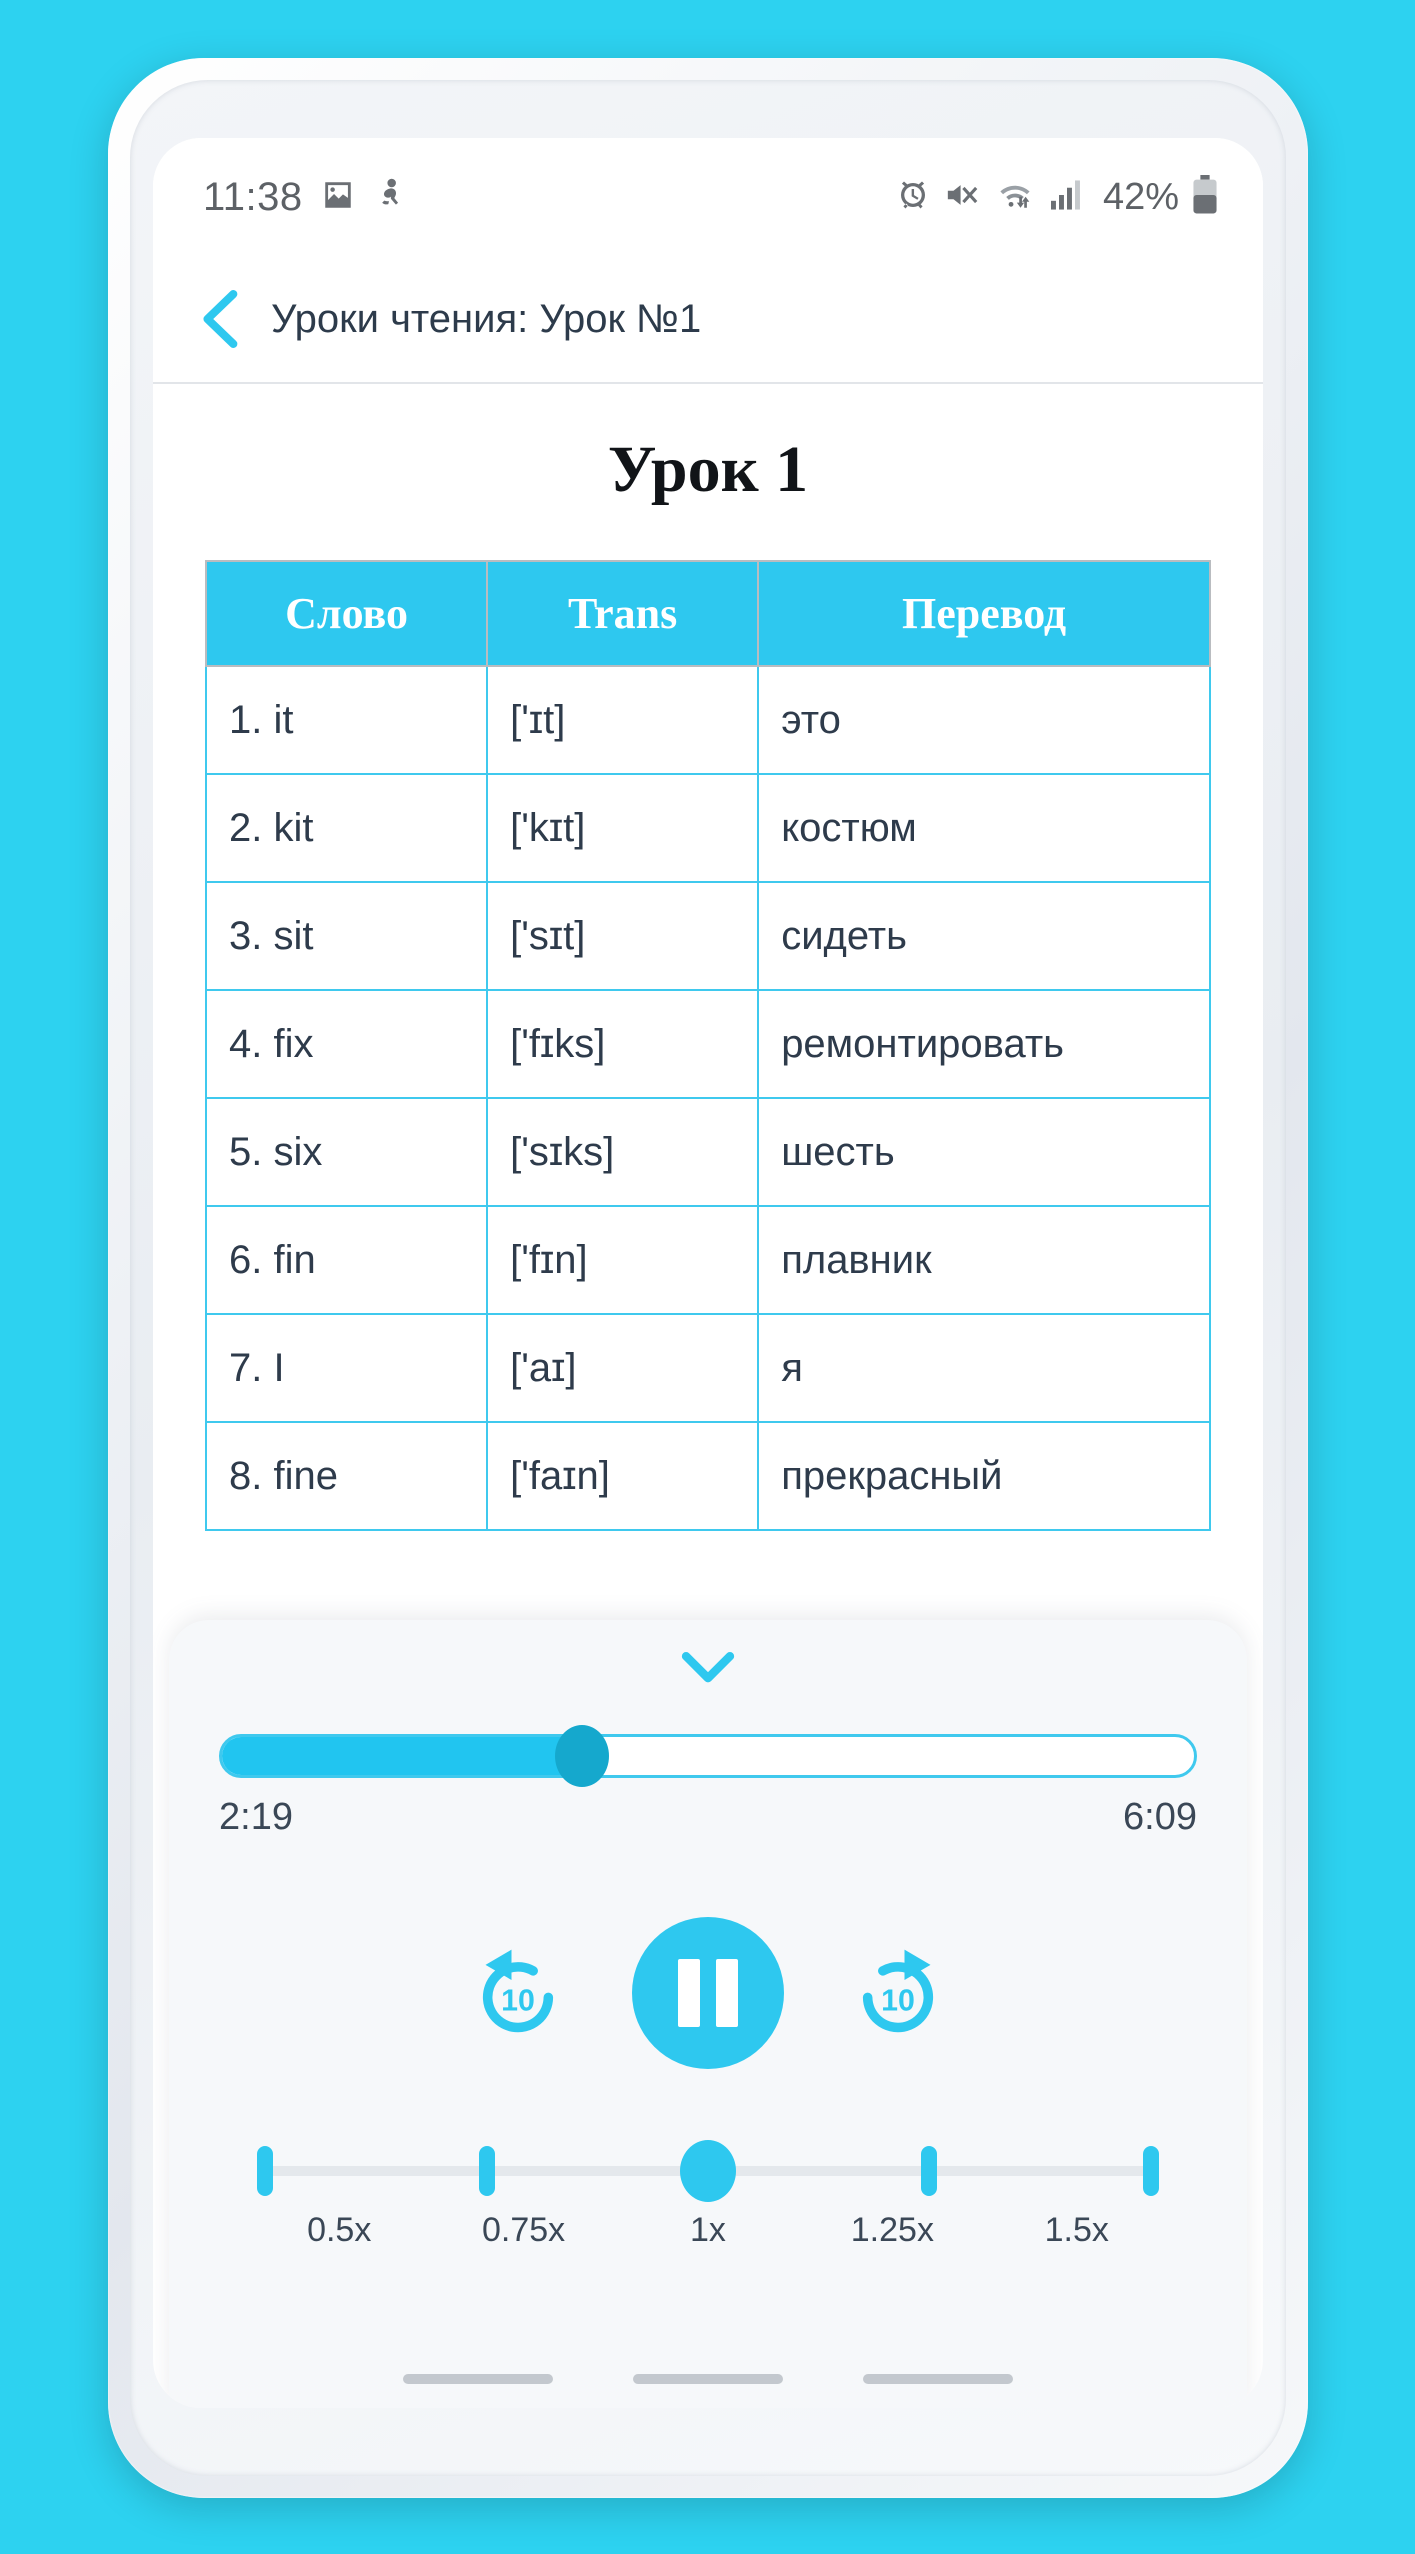 This screenshot has height=2554, width=1415. Describe the element at coordinates (1015, 197) in the screenshot. I see `wifi-icon` at that location.